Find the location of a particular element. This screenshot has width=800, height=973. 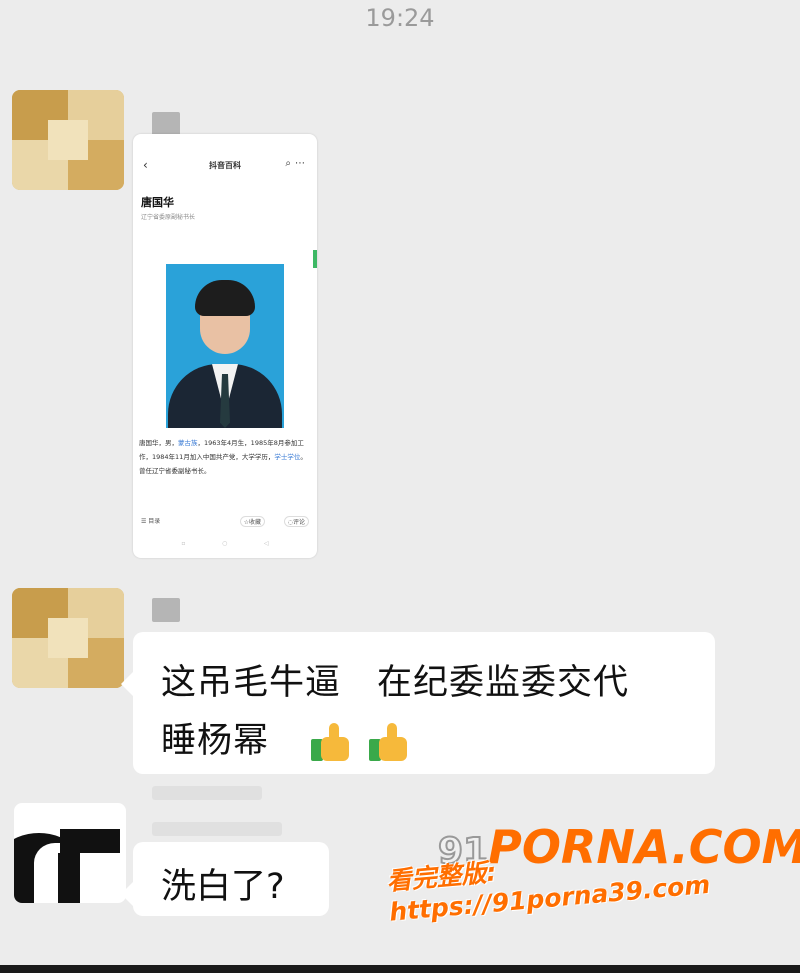

app-nav-bar: ‹ 抖音百科 ⌕⋯ is located at coordinates (225, 166).